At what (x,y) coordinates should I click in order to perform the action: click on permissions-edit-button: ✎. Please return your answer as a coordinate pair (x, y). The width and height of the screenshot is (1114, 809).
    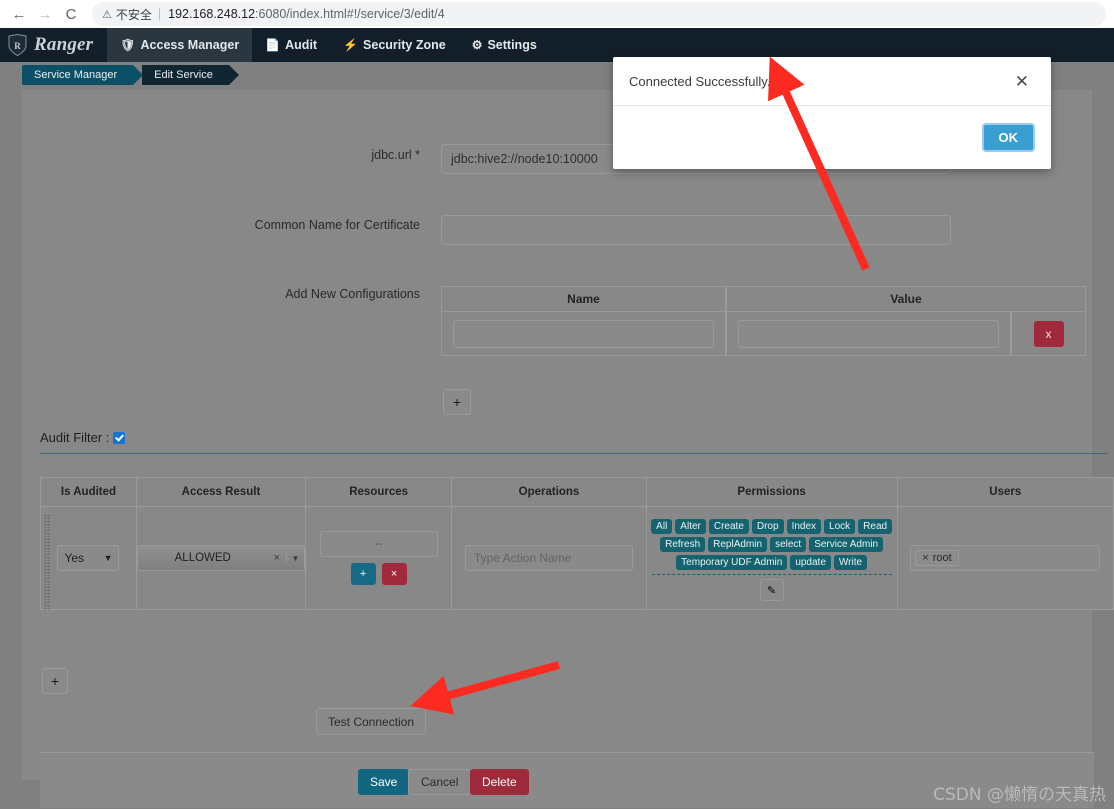
    Looking at the image, I should click on (771, 590).